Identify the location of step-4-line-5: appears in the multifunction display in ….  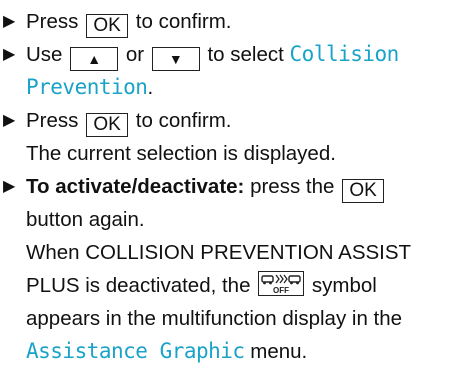
(214, 318).